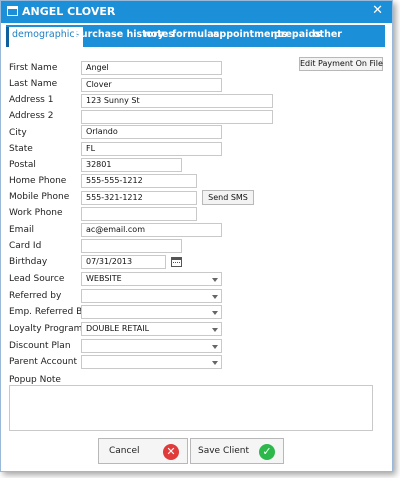 The height and width of the screenshot is (478, 400). What do you see at coordinates (28, 262) in the screenshot?
I see `birthday-label: Birthday` at bounding box center [28, 262].